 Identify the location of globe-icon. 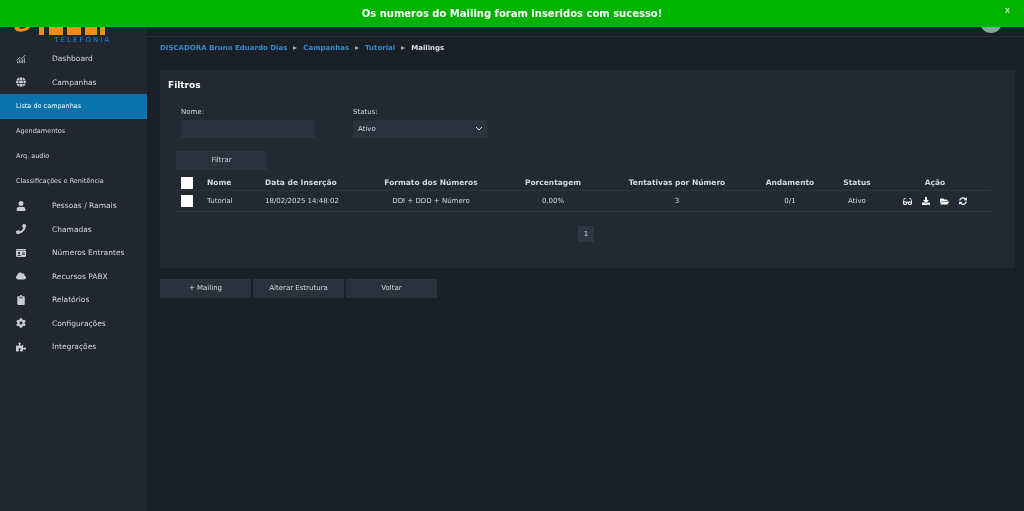
(21, 82).